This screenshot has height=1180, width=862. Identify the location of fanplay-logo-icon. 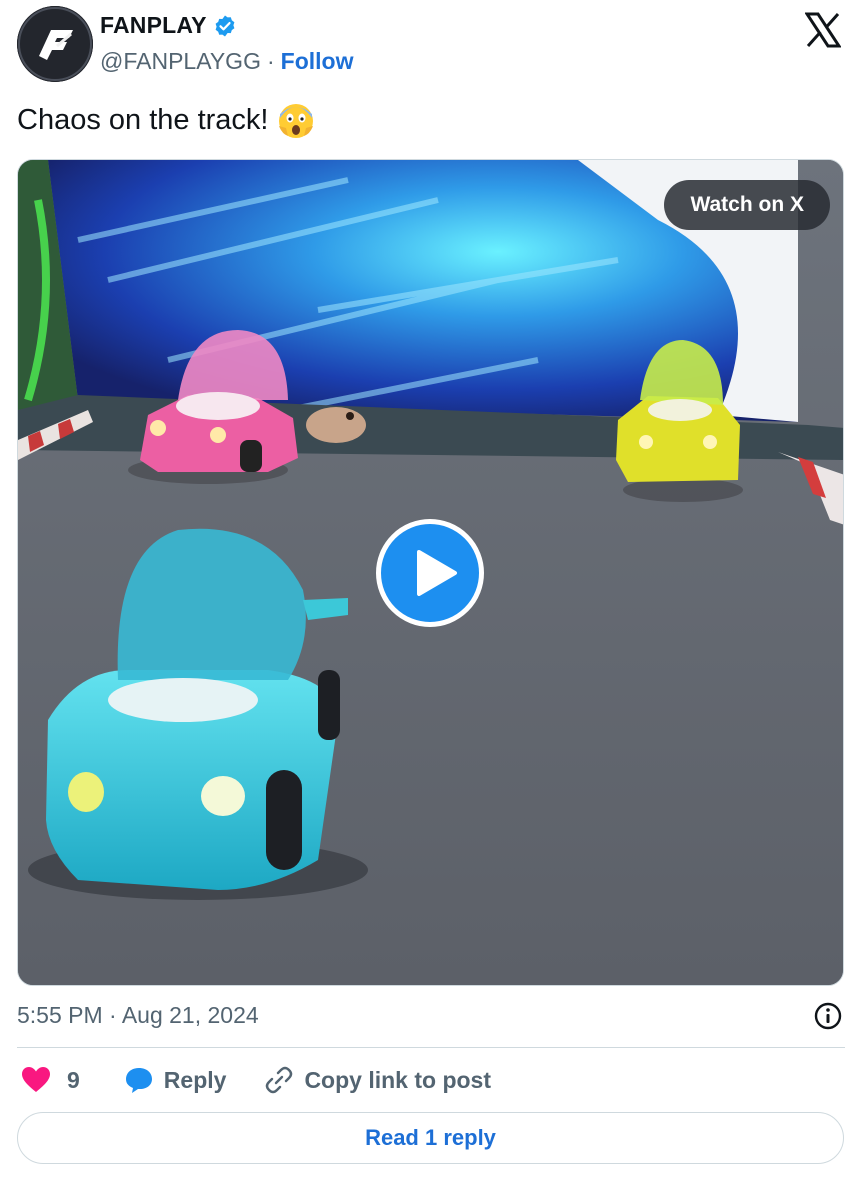
(55, 44).